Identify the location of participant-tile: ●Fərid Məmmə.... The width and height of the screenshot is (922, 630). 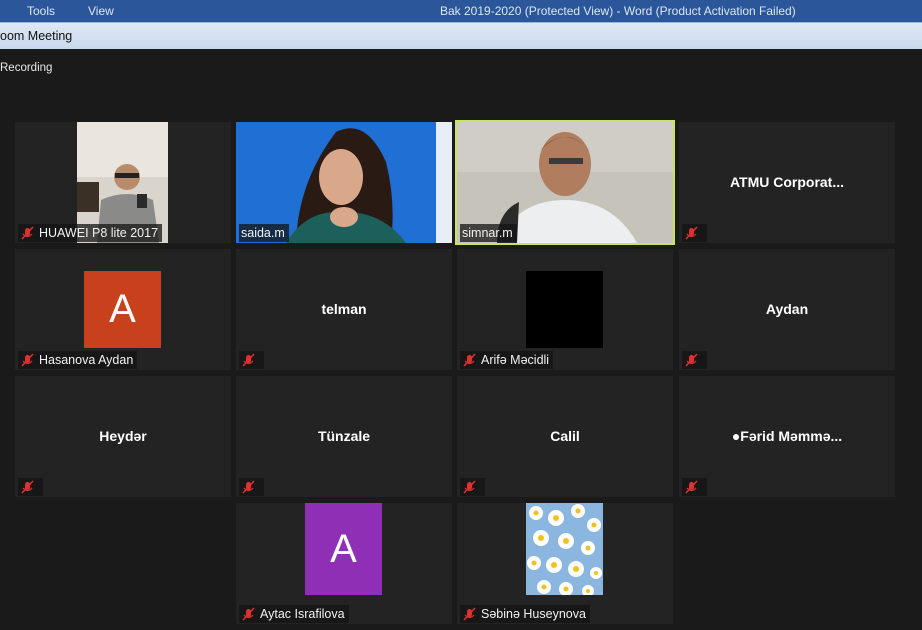
(787, 436).